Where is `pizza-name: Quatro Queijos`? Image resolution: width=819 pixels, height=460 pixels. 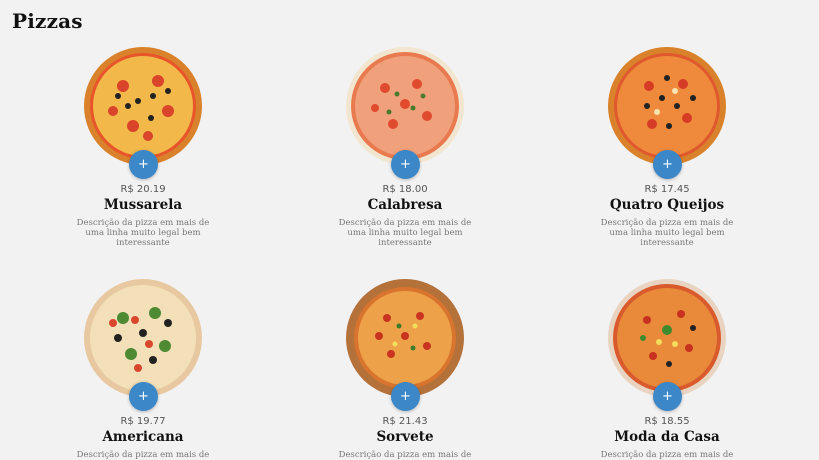 pizza-name: Quatro Queijos is located at coordinates (667, 205).